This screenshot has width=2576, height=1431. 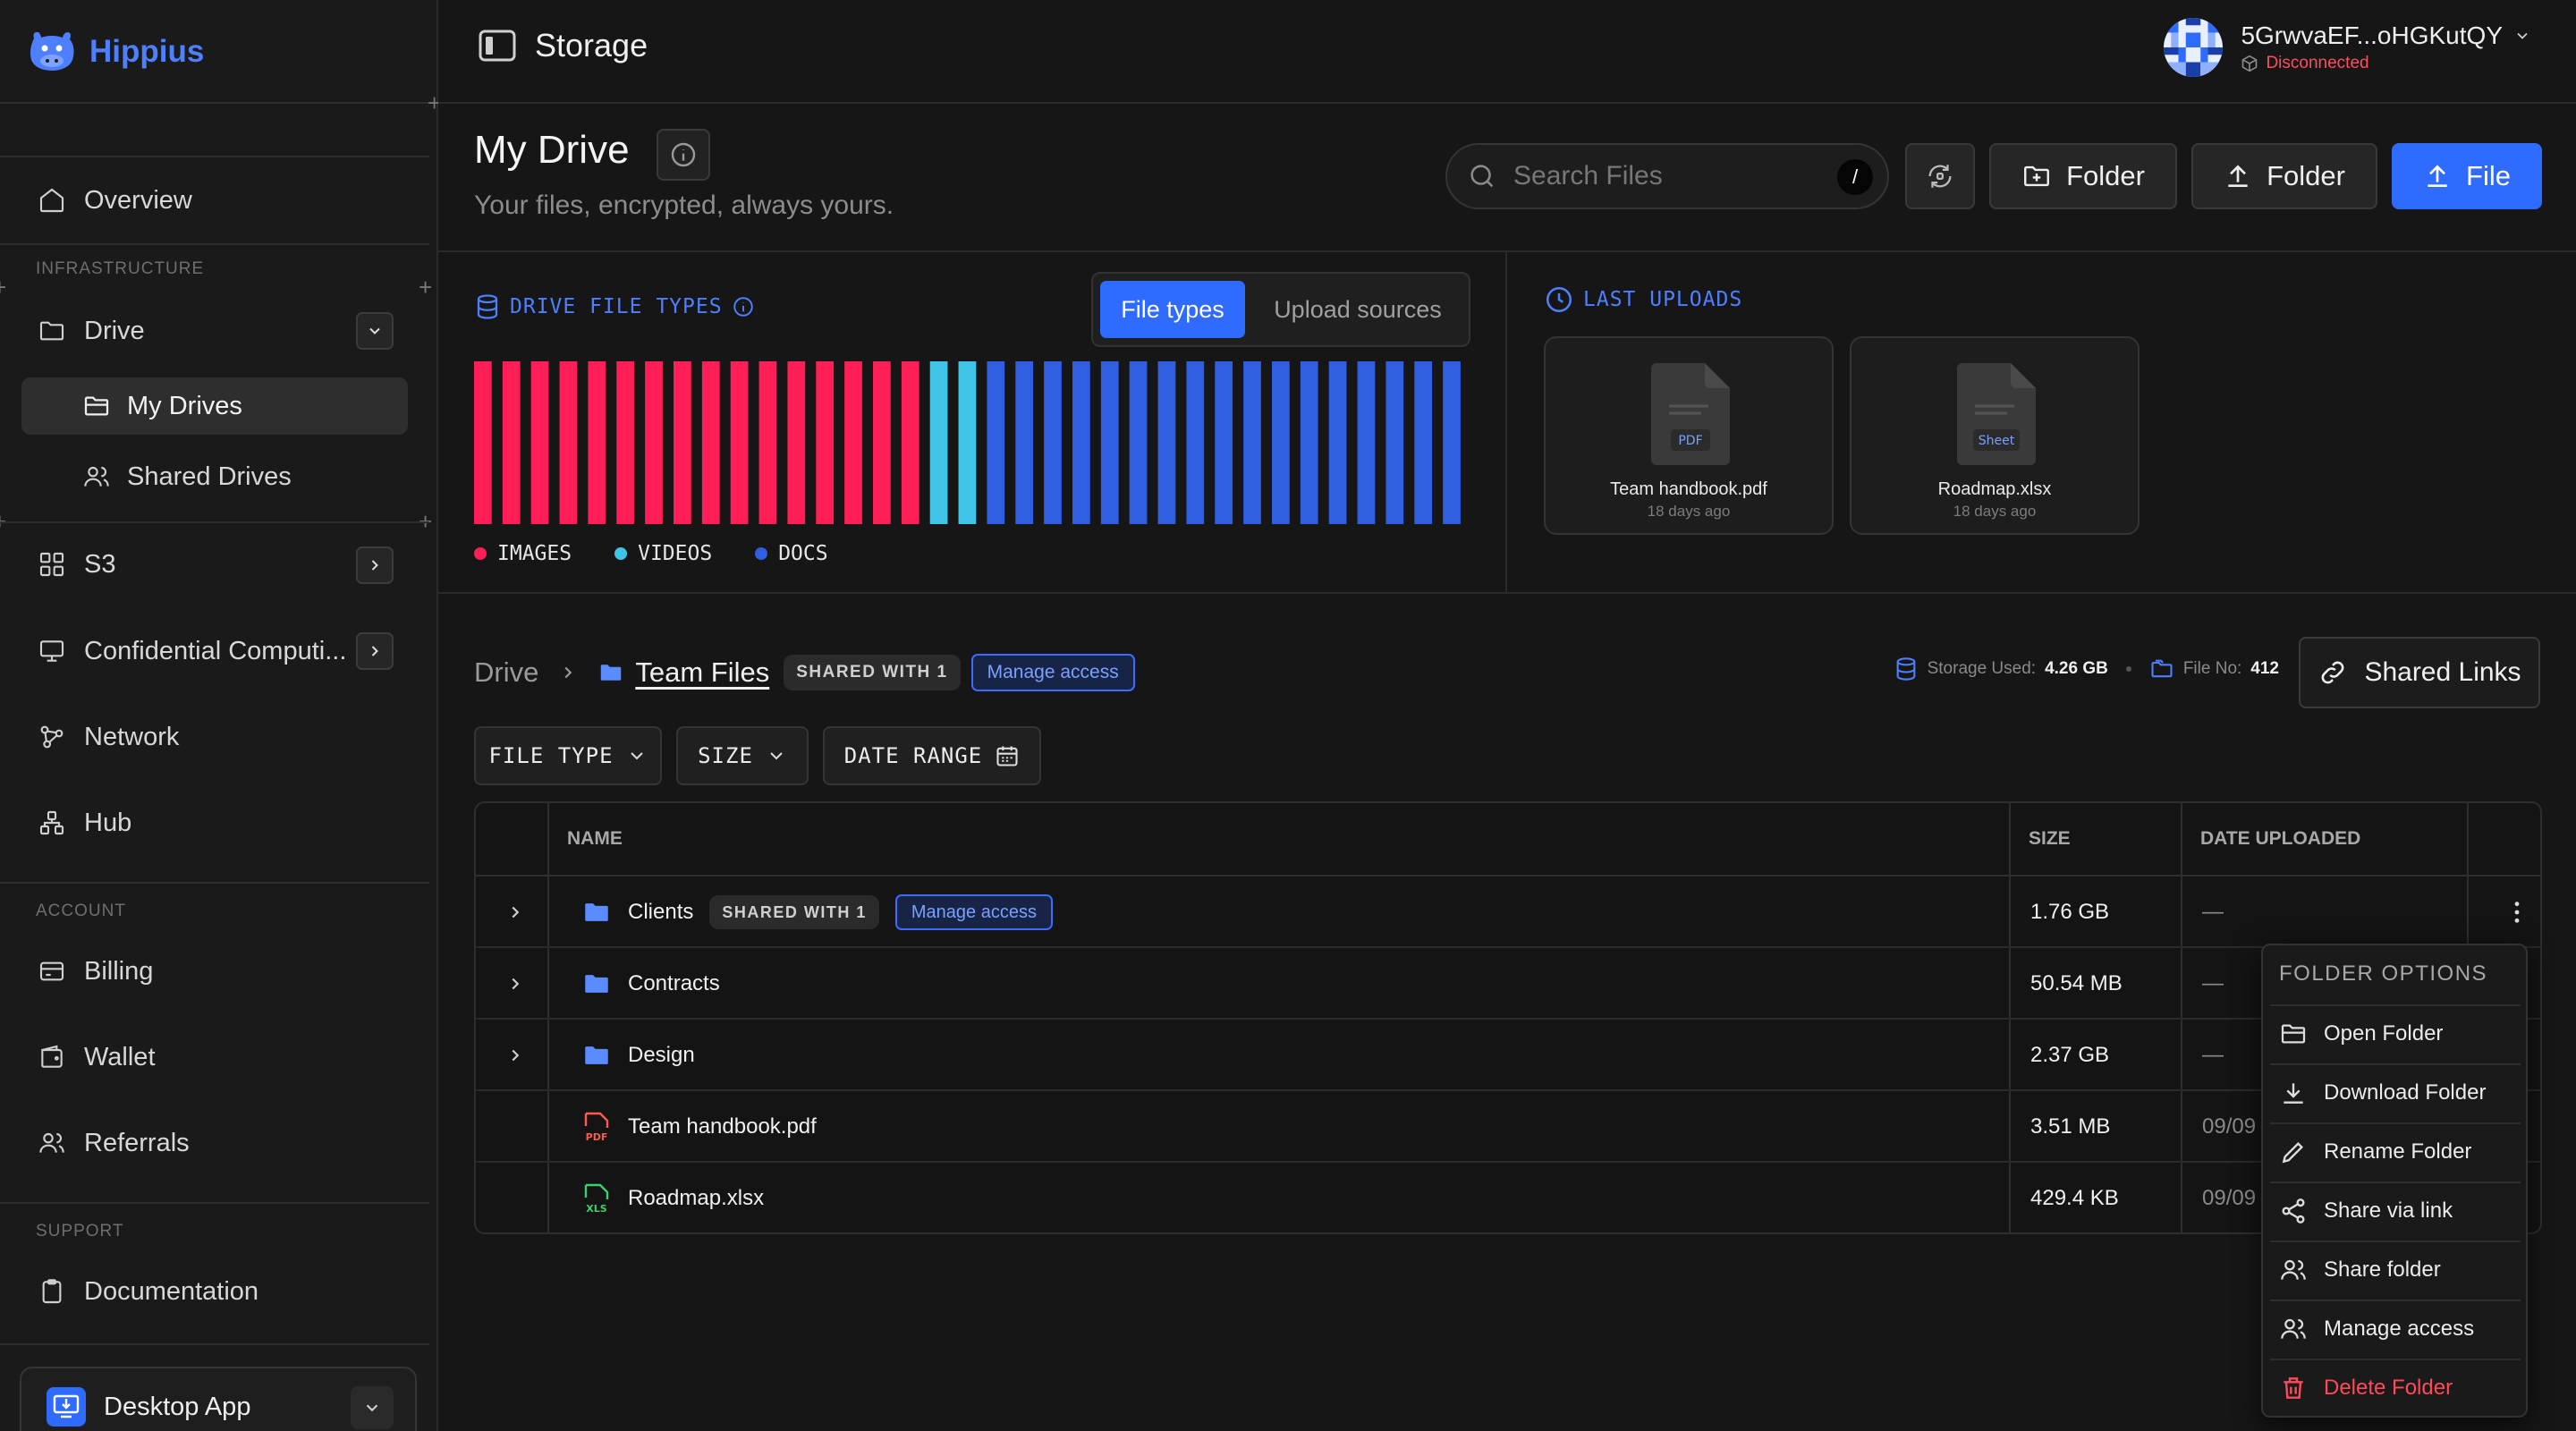 What do you see at coordinates (375, 565) in the screenshot?
I see `s3-expand-button` at bounding box center [375, 565].